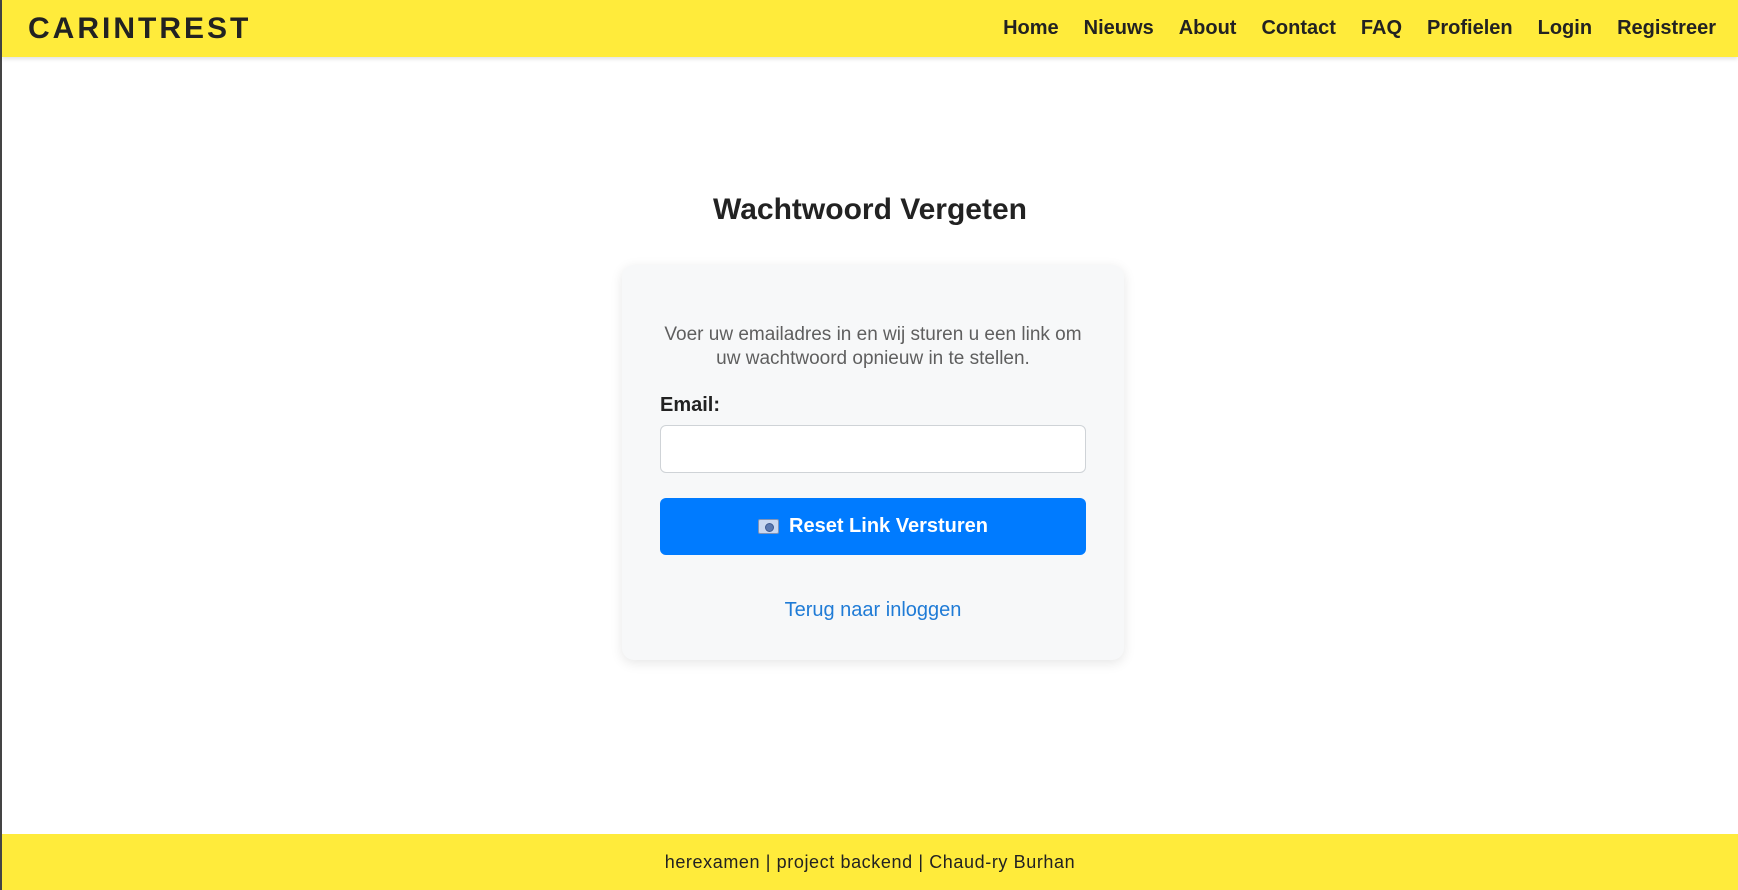  I want to click on nav-link-home: Home, so click(1031, 28).